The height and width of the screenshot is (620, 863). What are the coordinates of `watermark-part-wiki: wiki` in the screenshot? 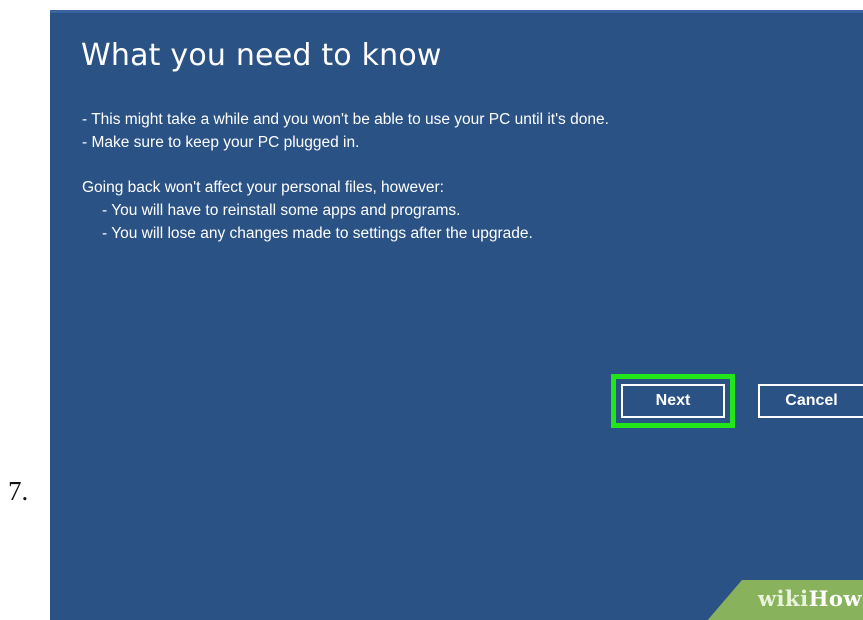 It's located at (783, 598).